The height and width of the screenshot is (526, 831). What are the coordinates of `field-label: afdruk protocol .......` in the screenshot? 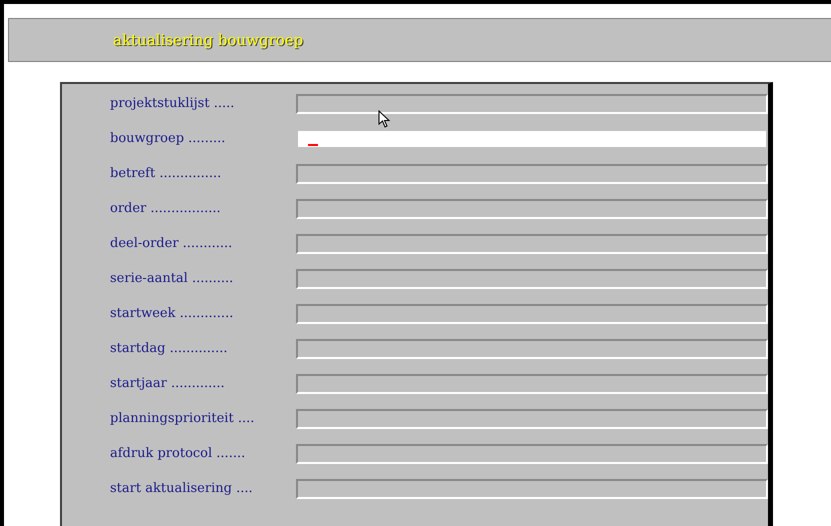 It's located at (178, 454).